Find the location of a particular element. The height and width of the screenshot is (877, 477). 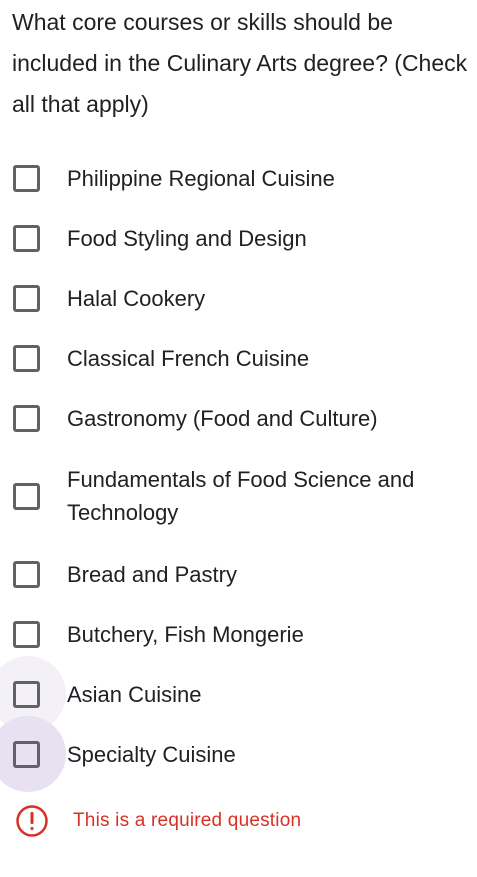

option-label: Specialty Cuisine is located at coordinates (151, 754).